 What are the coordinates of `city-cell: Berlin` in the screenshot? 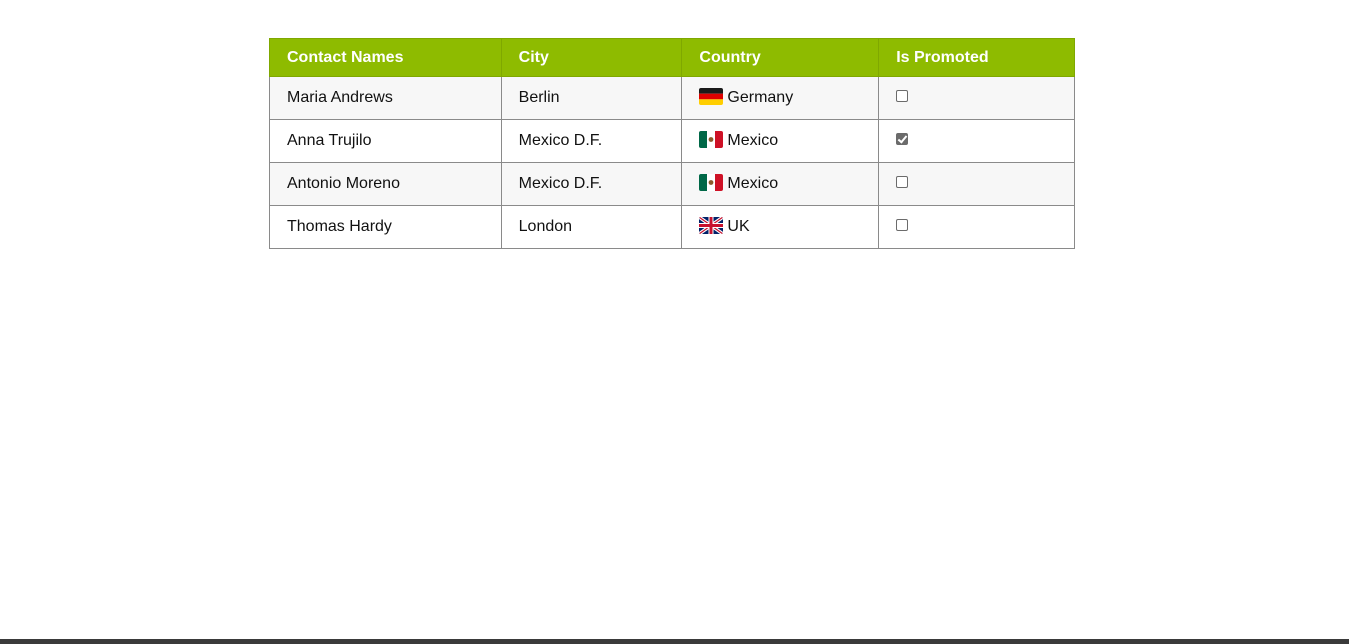 It's located at (591, 98).